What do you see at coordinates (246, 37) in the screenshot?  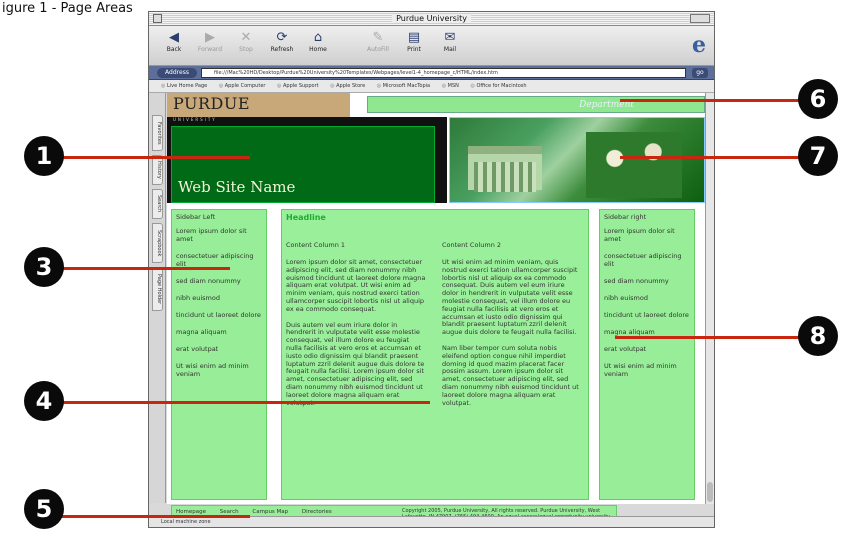 I see `stop-icon: ✕` at bounding box center [246, 37].